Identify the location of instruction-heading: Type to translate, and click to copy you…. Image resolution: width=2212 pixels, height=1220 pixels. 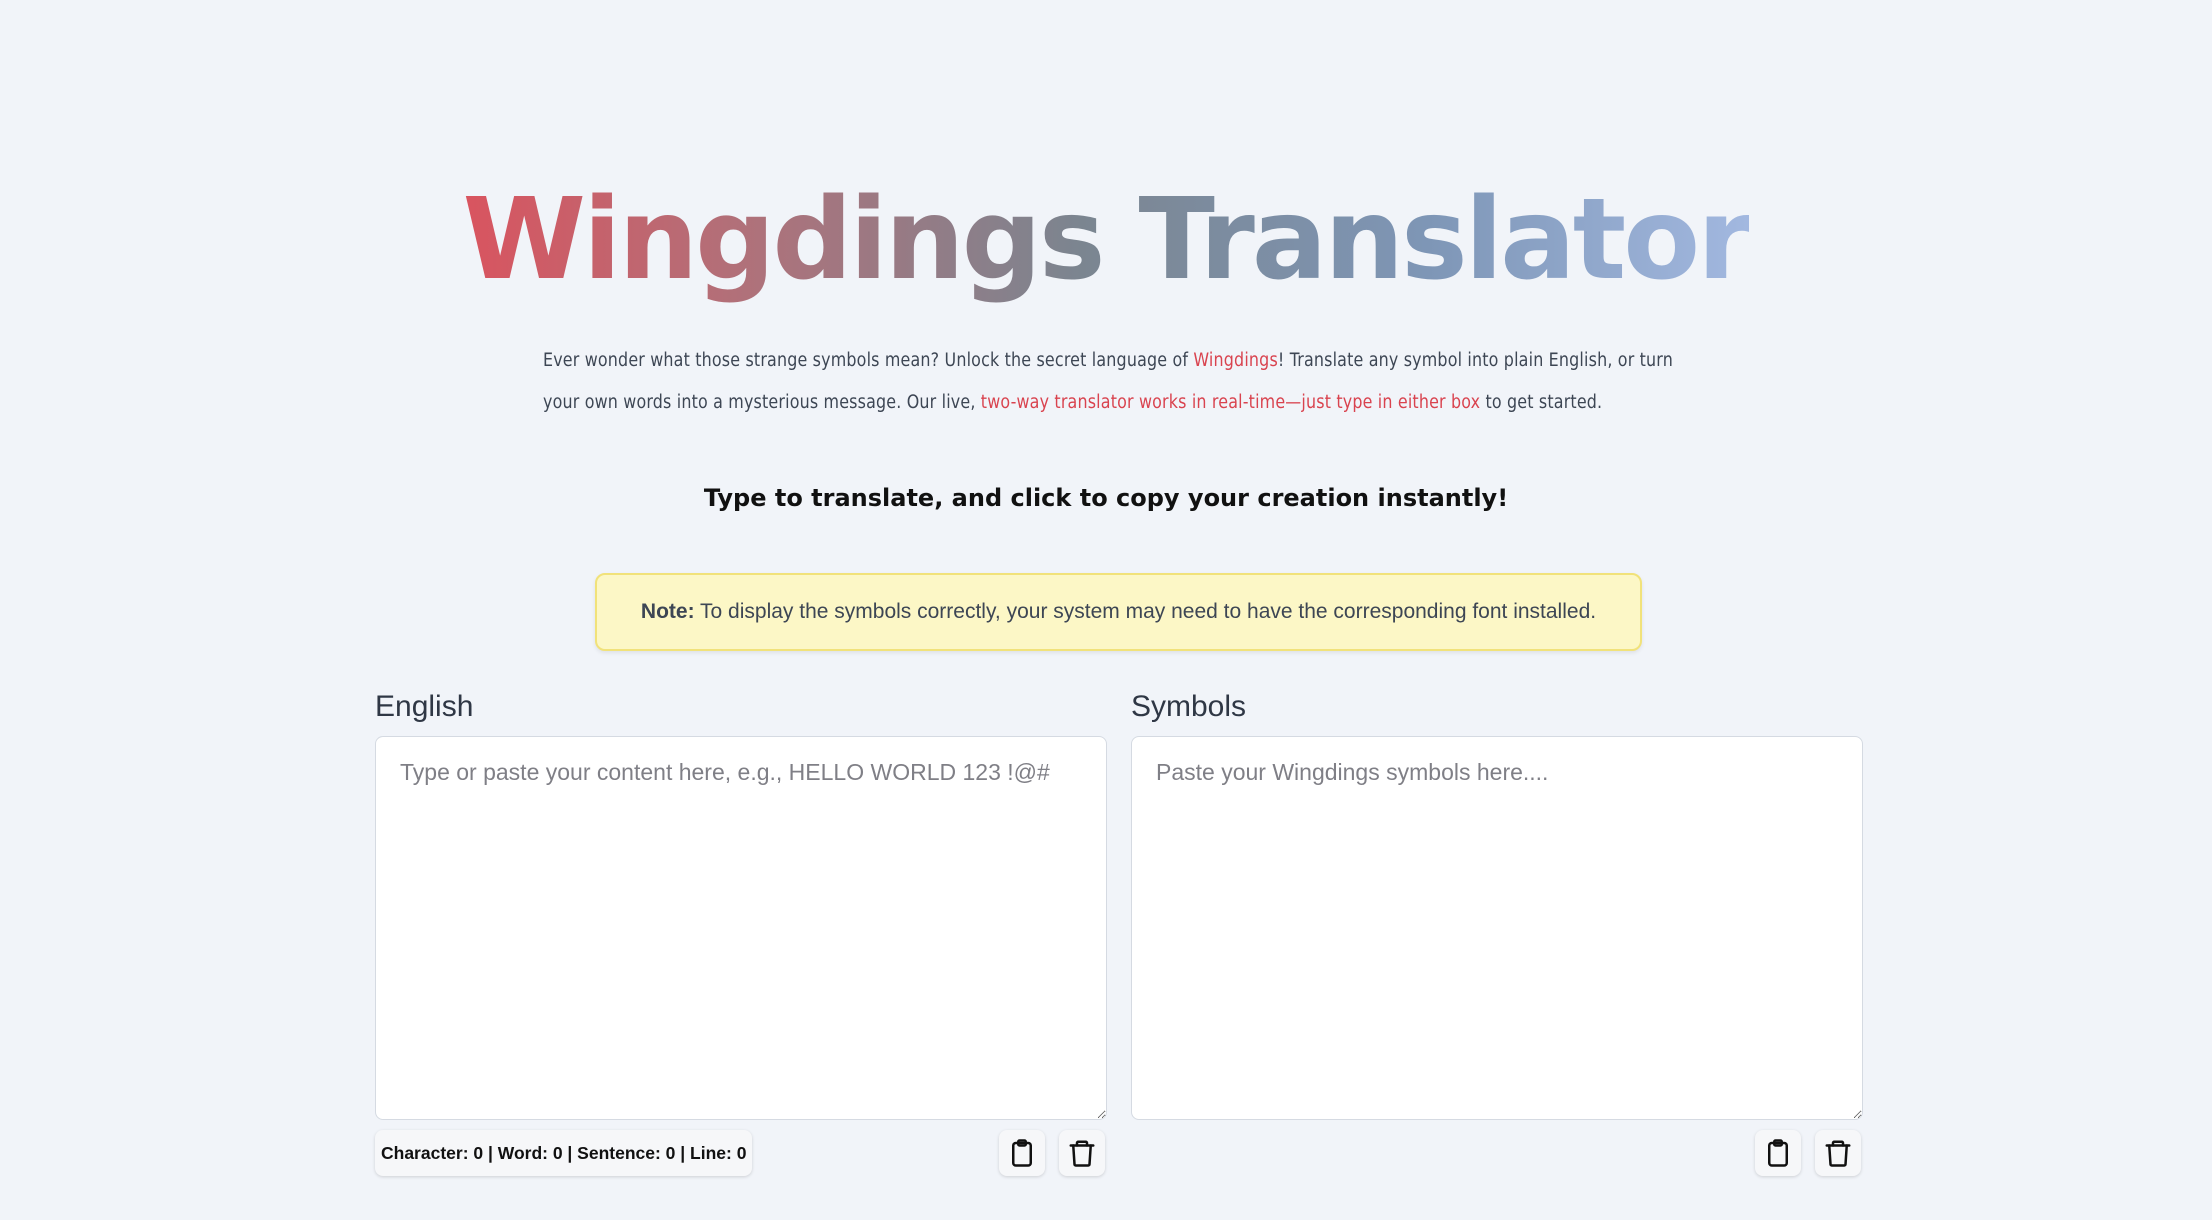
(1106, 498).